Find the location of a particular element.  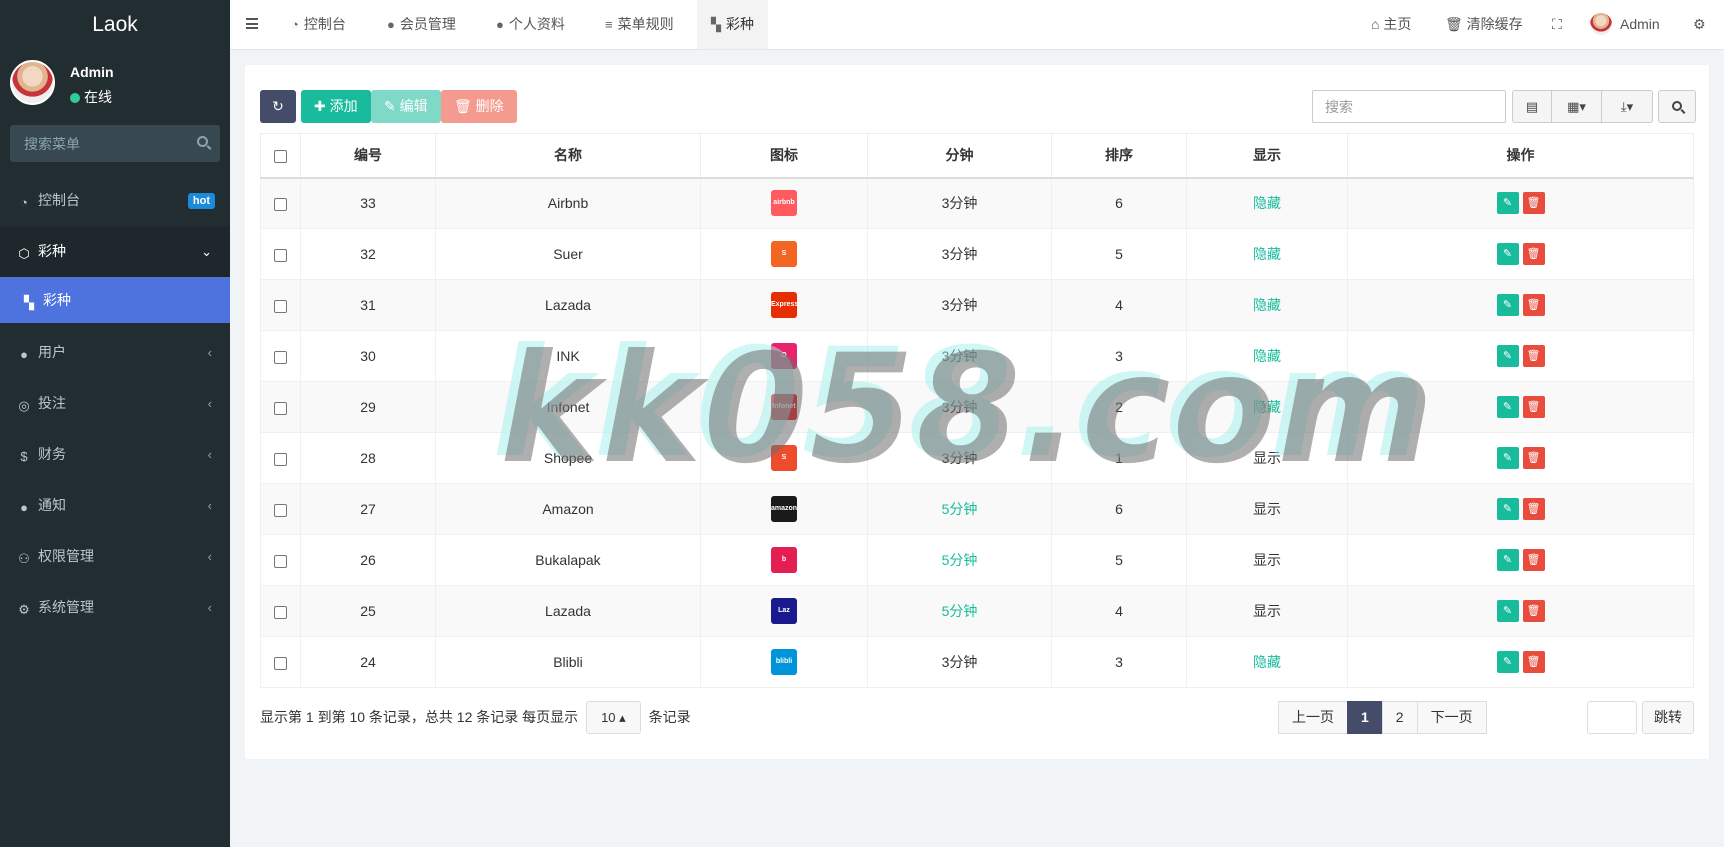

add-button: ✚ 添加 is located at coordinates (336, 106).